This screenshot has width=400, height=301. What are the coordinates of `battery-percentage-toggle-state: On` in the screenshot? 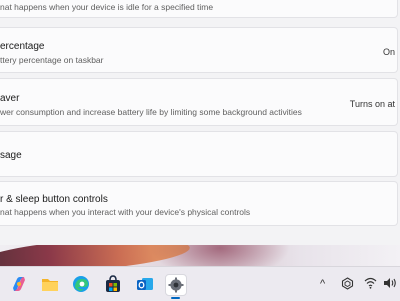 It's located at (389, 52).